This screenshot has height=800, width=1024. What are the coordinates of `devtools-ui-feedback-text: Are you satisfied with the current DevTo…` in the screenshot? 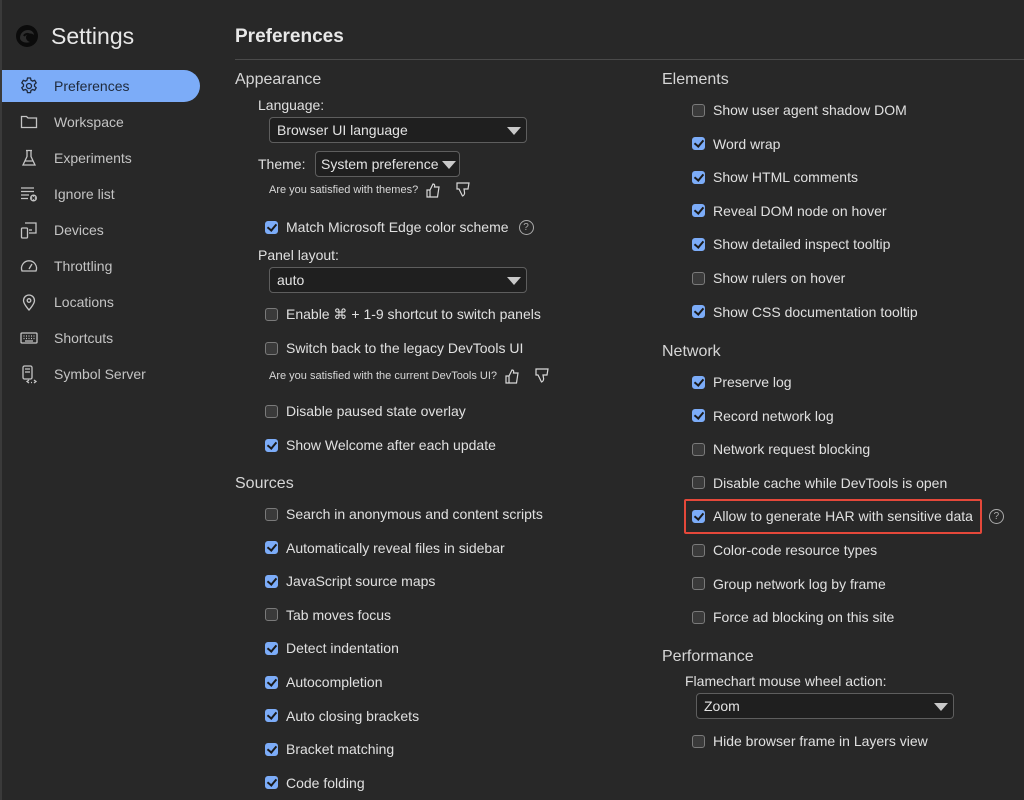 It's located at (383, 376).